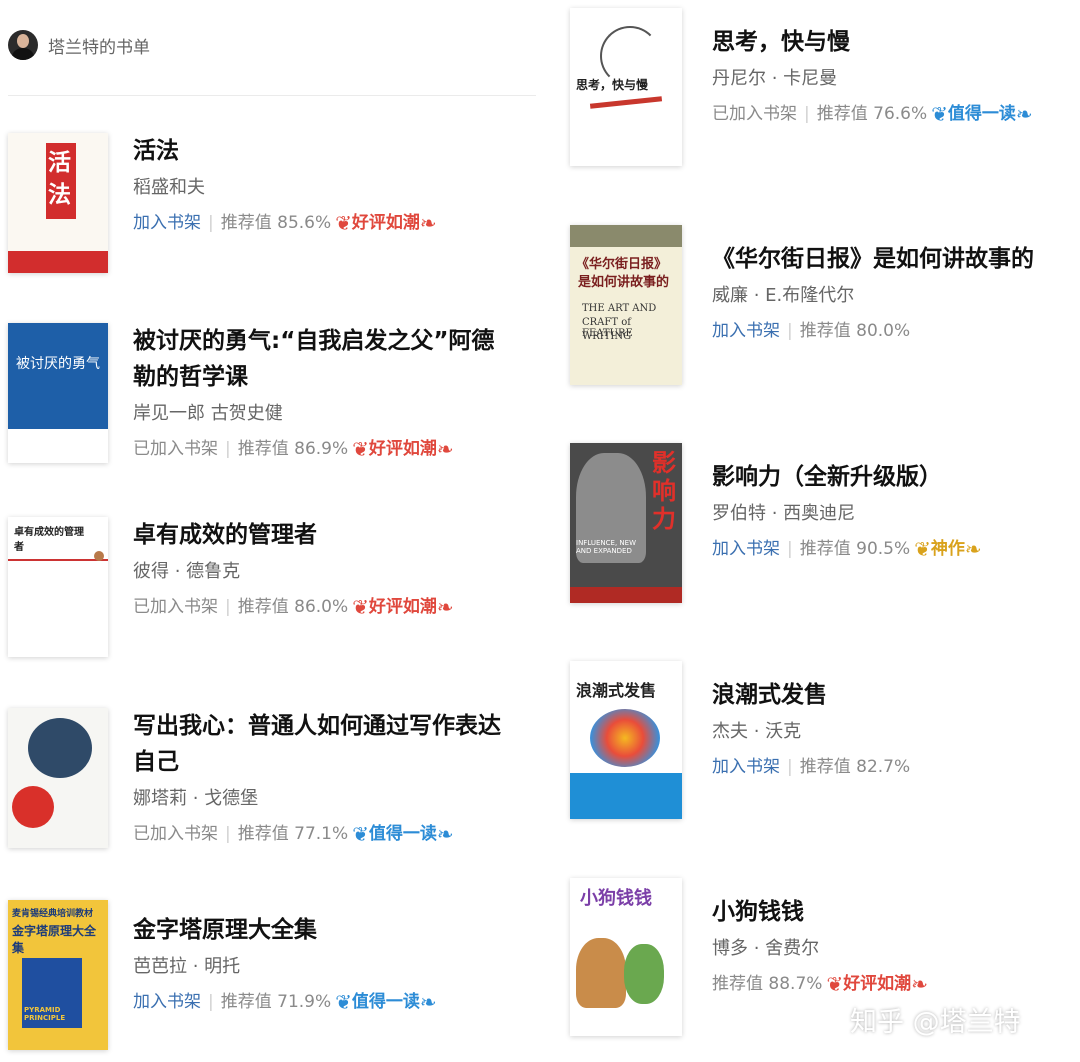 This screenshot has height=1062, width=1080. What do you see at coordinates (54, 939) in the screenshot?
I see `cover-title: 金字塔原理大全集` at bounding box center [54, 939].